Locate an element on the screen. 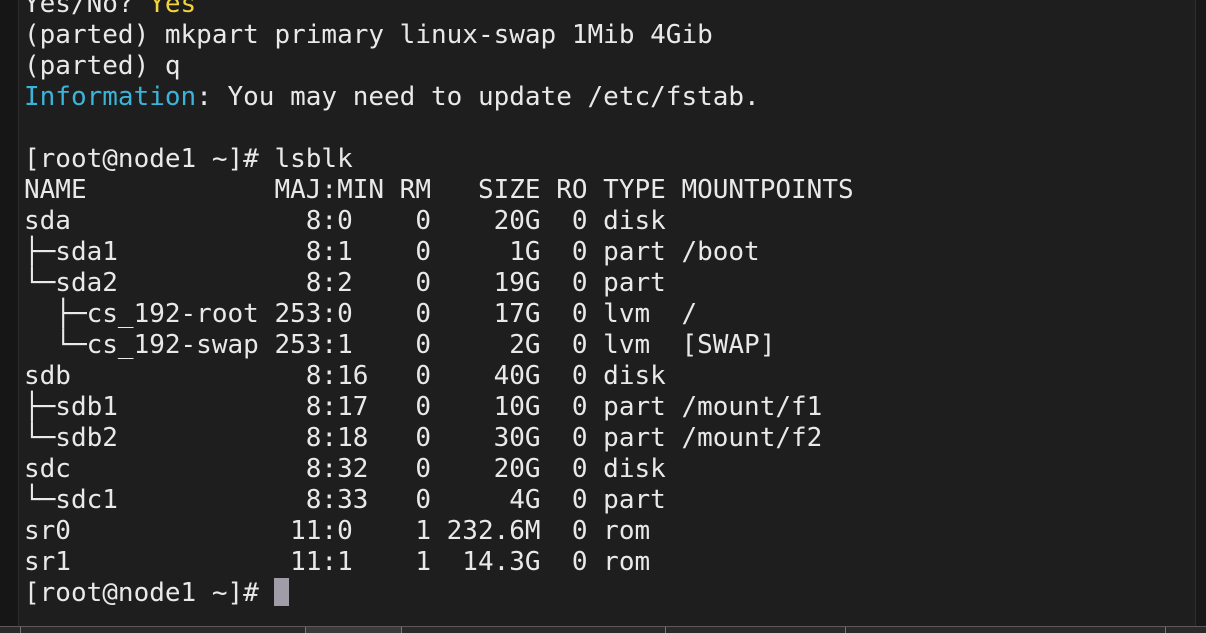 This screenshot has height=633, width=1206. terminal-line: ├─sdb1 8:17 0 10G 0 part /mount/f1 is located at coordinates (439, 407).